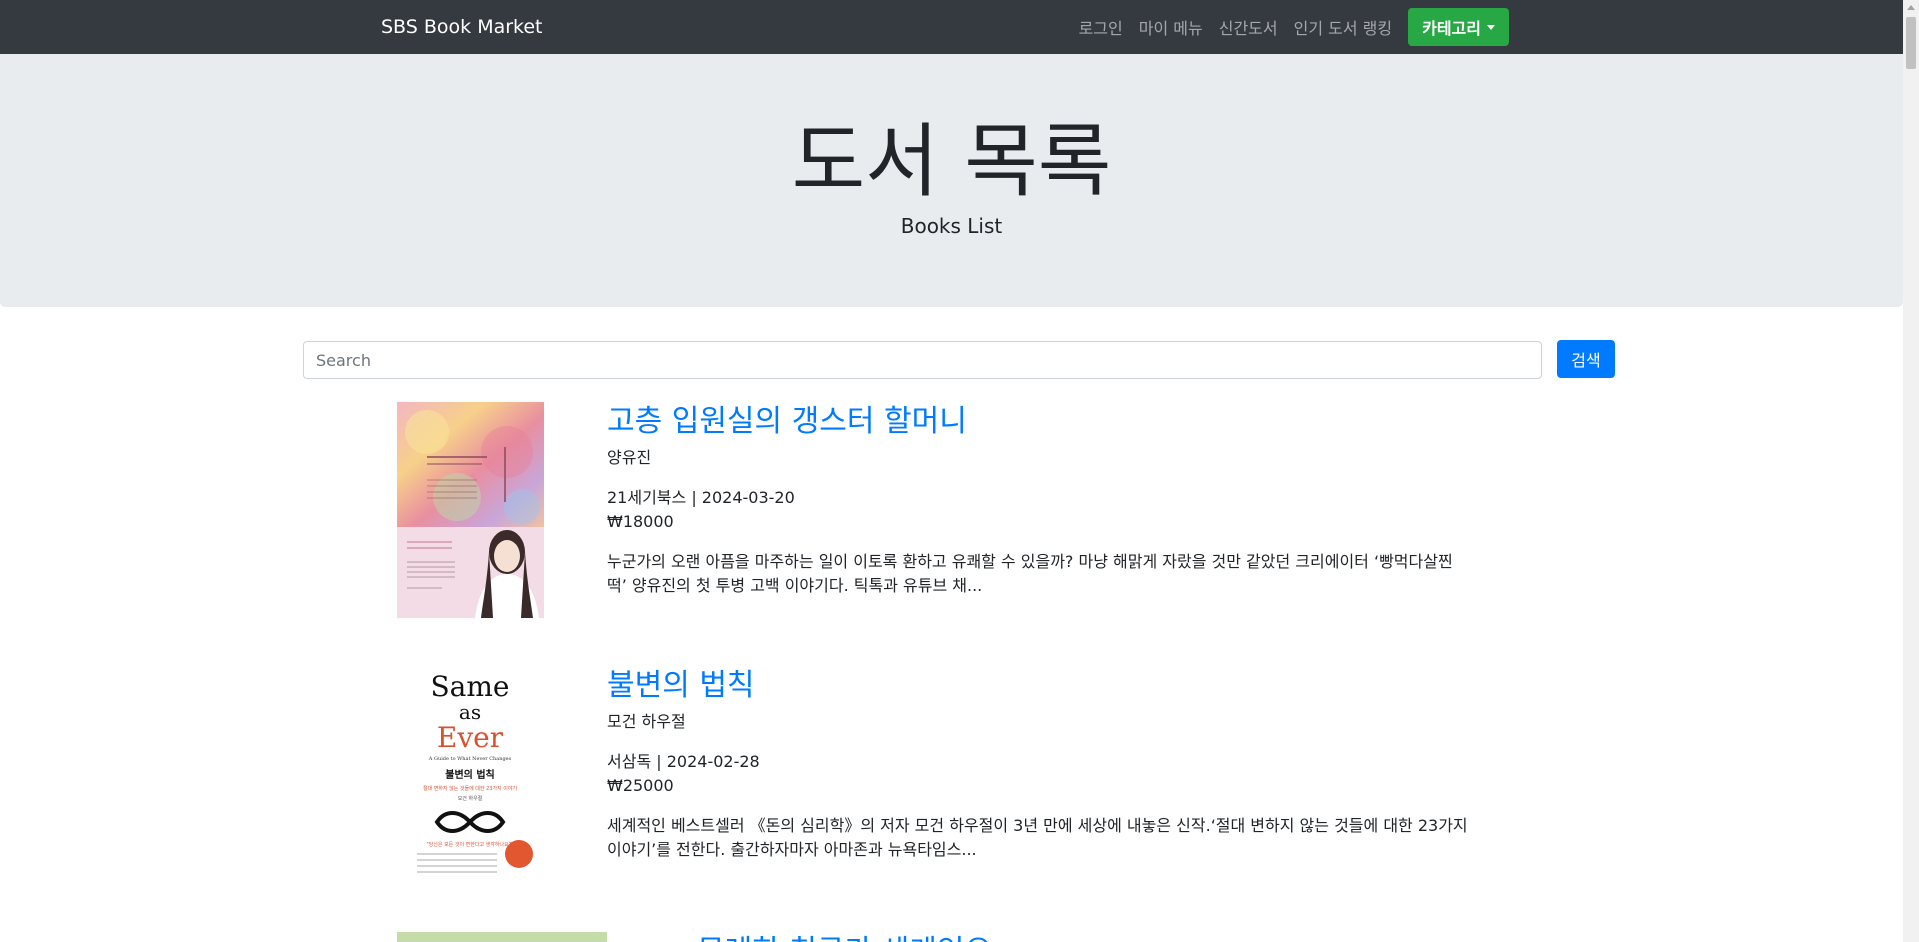 This screenshot has width=1919, height=942. Describe the element at coordinates (844, 937) in the screenshot. I see `book-title-link: 무례한 친구가 세계인으` at that location.